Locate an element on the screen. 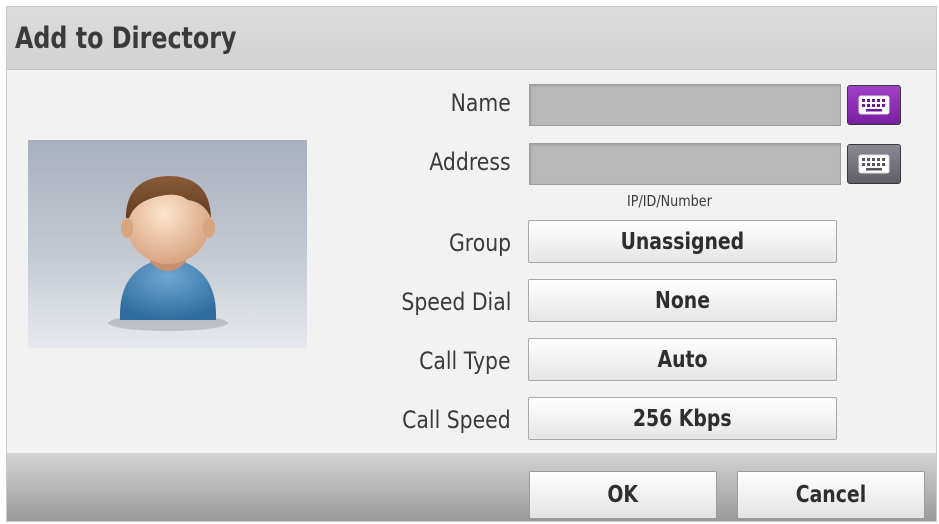 This screenshot has width=939, height=524. avatar is located at coordinates (167, 244).